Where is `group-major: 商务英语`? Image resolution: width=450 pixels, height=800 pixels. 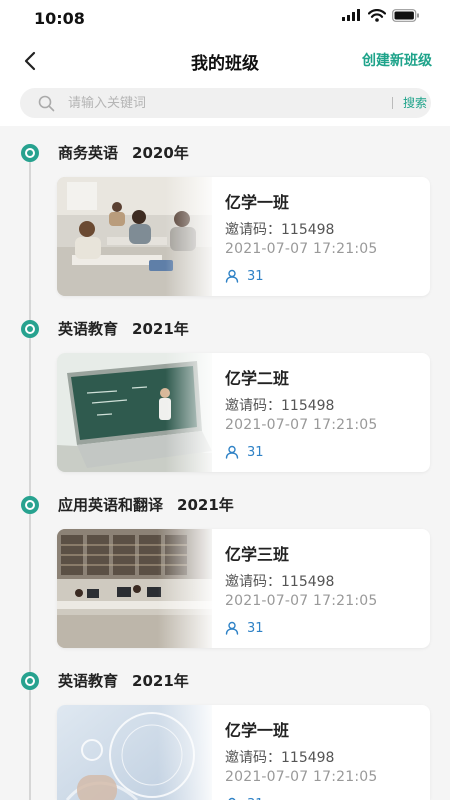
group-major: 商务英语 is located at coordinates (88, 153).